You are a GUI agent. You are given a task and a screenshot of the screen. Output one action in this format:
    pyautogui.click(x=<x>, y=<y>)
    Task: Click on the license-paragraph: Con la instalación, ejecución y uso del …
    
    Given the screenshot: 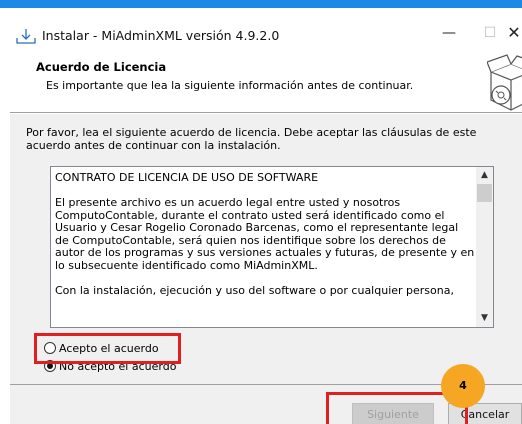 What is the action you would take?
    pyautogui.click(x=254, y=290)
    